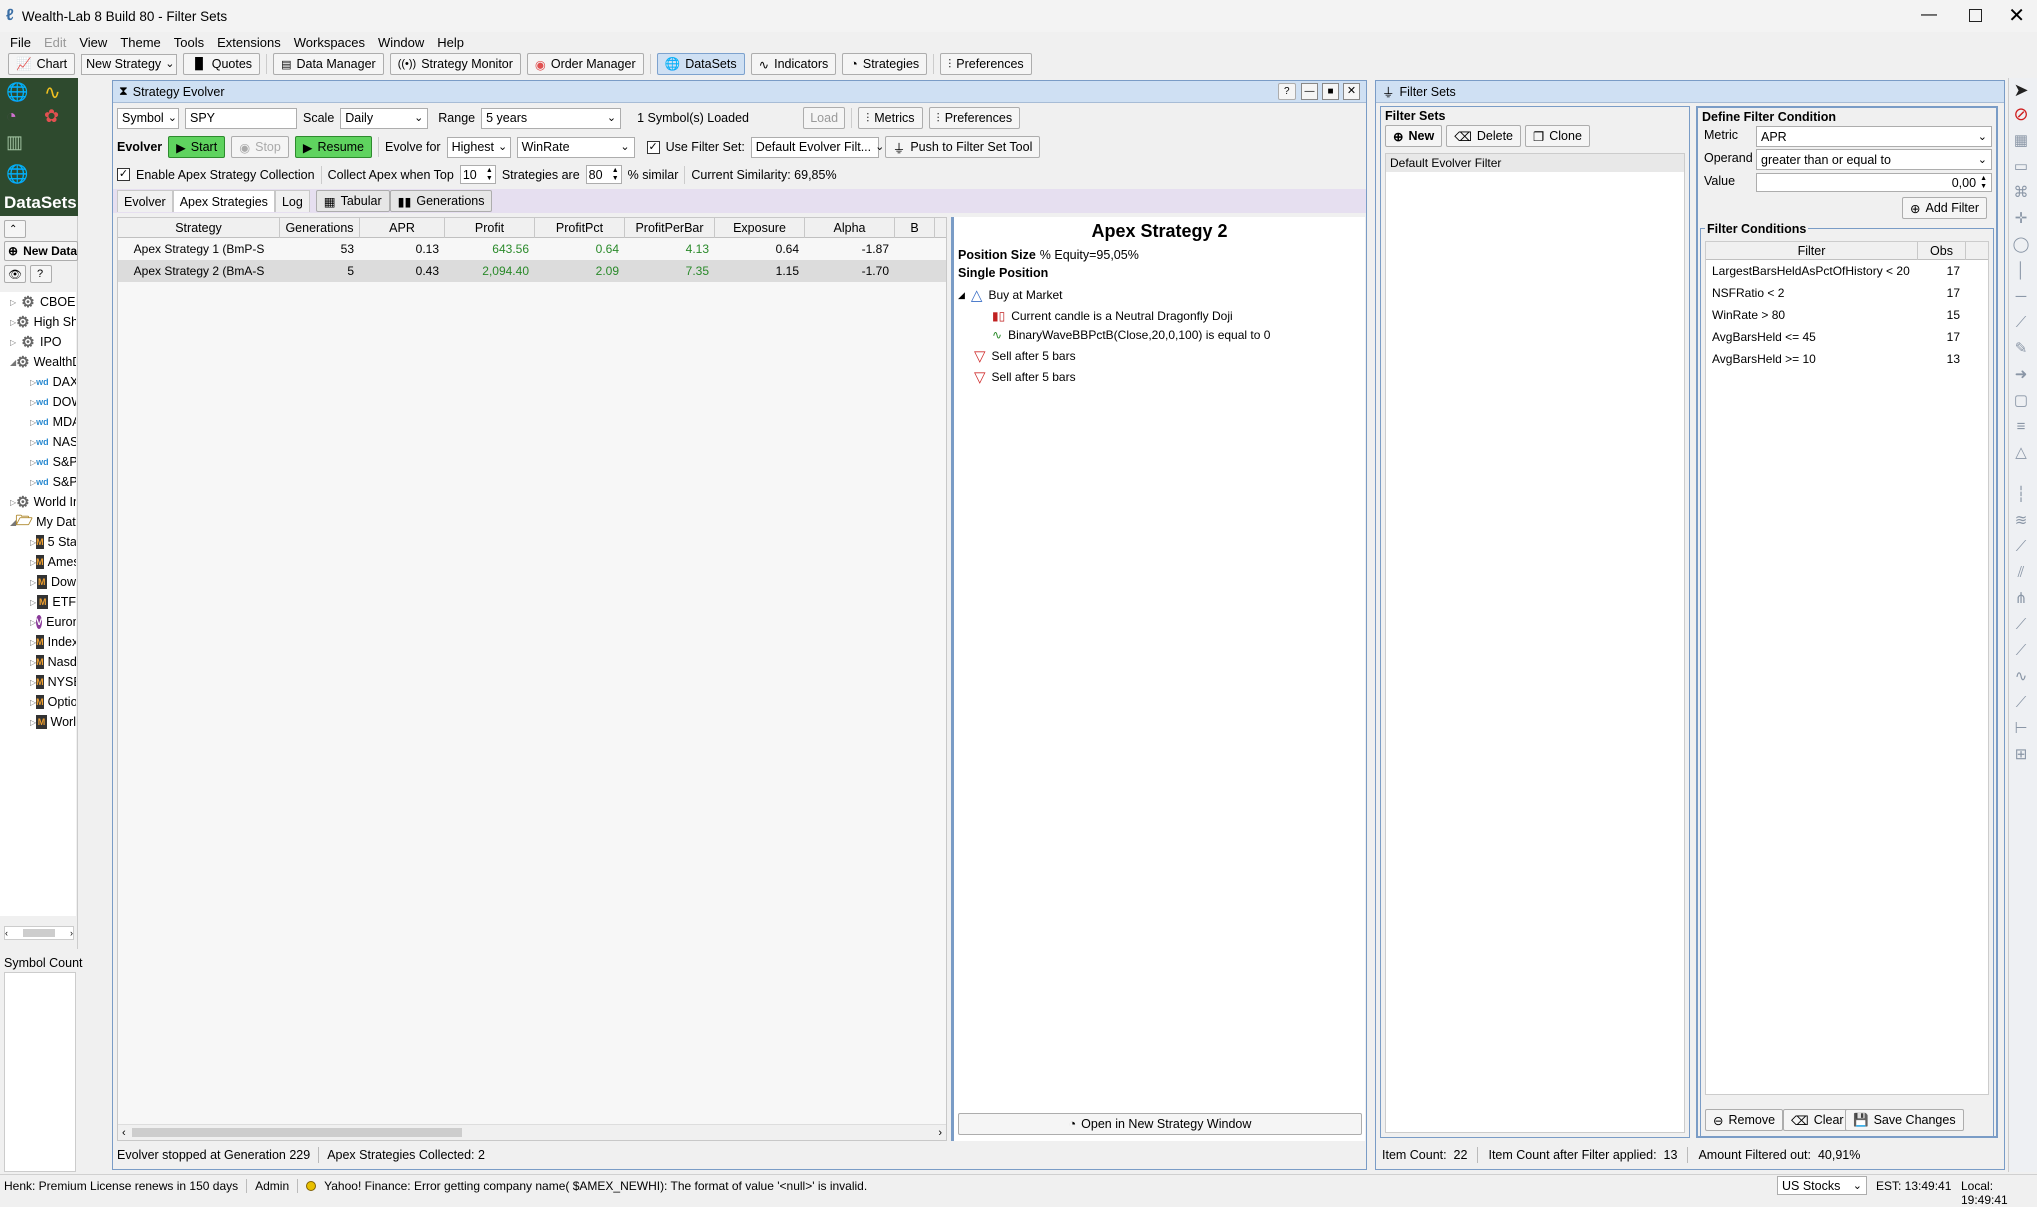 This screenshot has width=2037, height=1207. I want to click on menu-view: View, so click(93, 42).